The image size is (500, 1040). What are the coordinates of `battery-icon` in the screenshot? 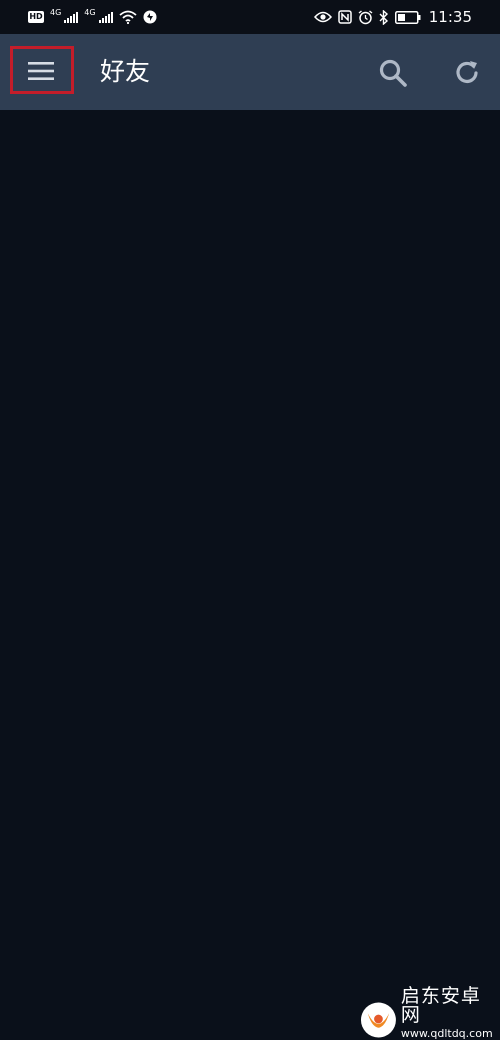 It's located at (407, 17).